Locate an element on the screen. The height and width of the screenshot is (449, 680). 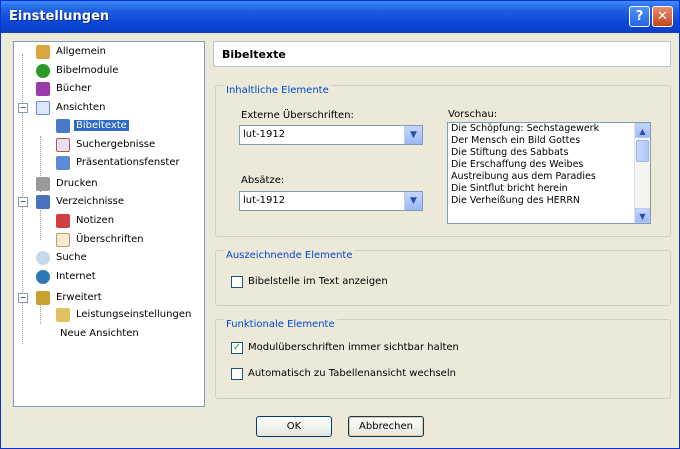
tree-item-notizen: Notizen is located at coordinates (86, 221).